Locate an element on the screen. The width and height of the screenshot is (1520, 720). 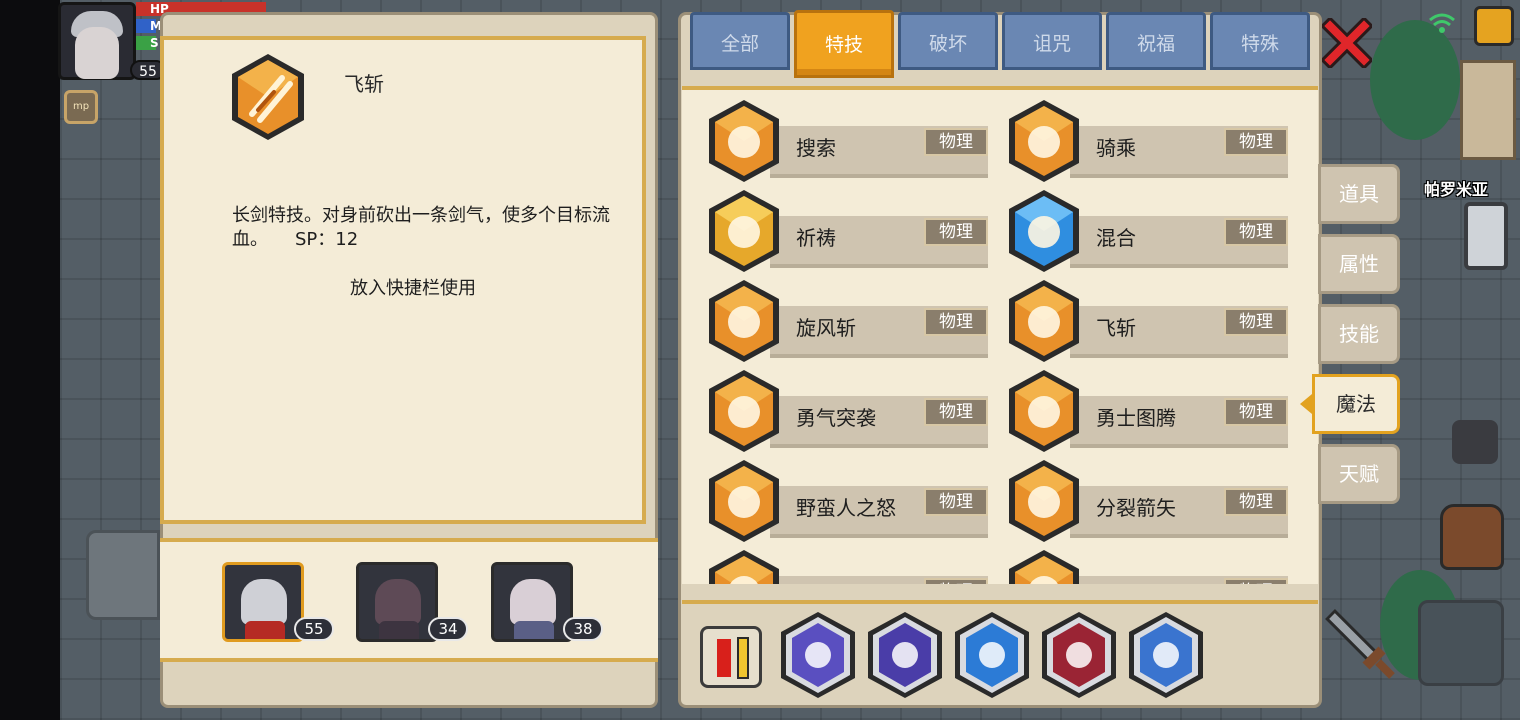
skill-name: 飞斩 is located at coordinates (1116, 328).